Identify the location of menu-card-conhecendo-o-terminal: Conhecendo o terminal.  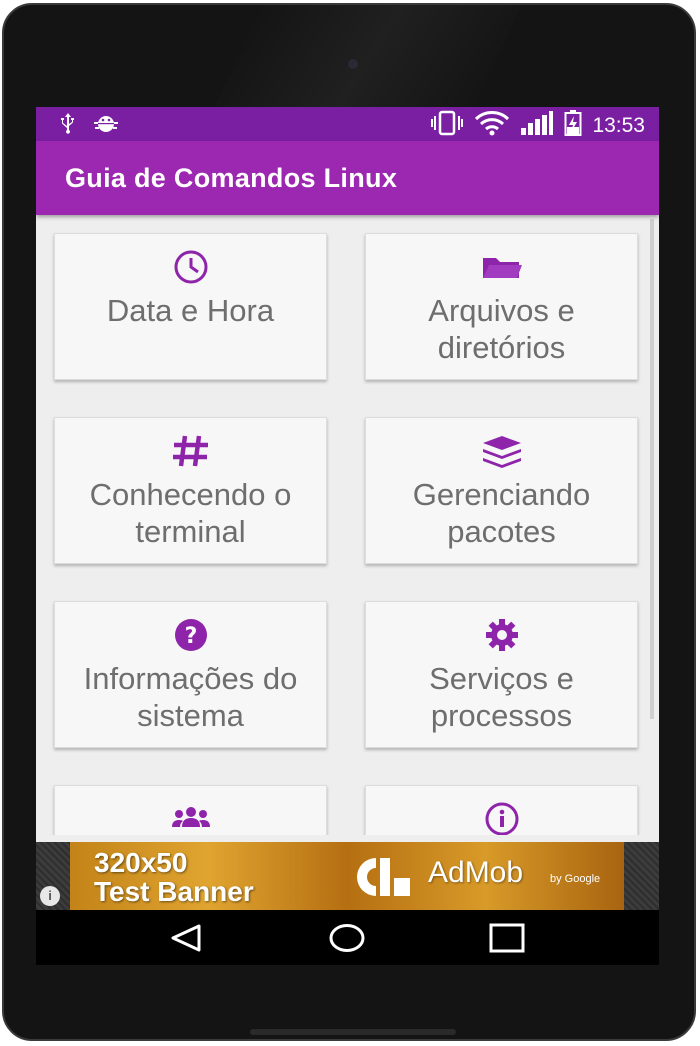
(190, 490).